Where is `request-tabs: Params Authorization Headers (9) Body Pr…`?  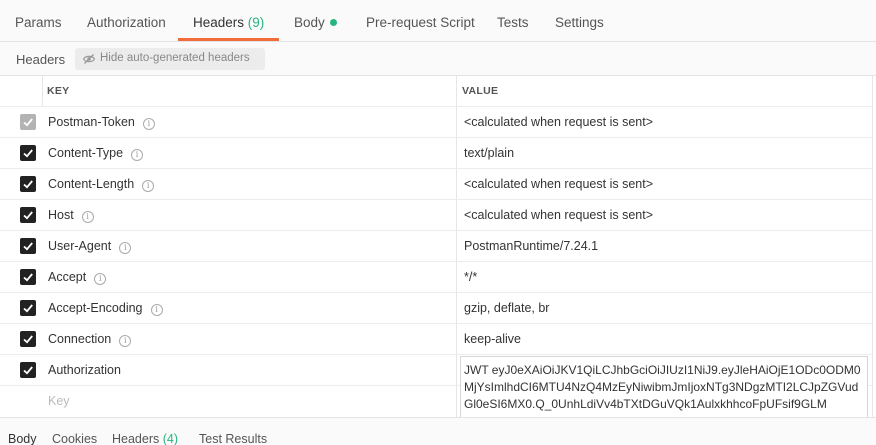
request-tabs: Params Authorization Headers (9) Body Pr… is located at coordinates (438, 21).